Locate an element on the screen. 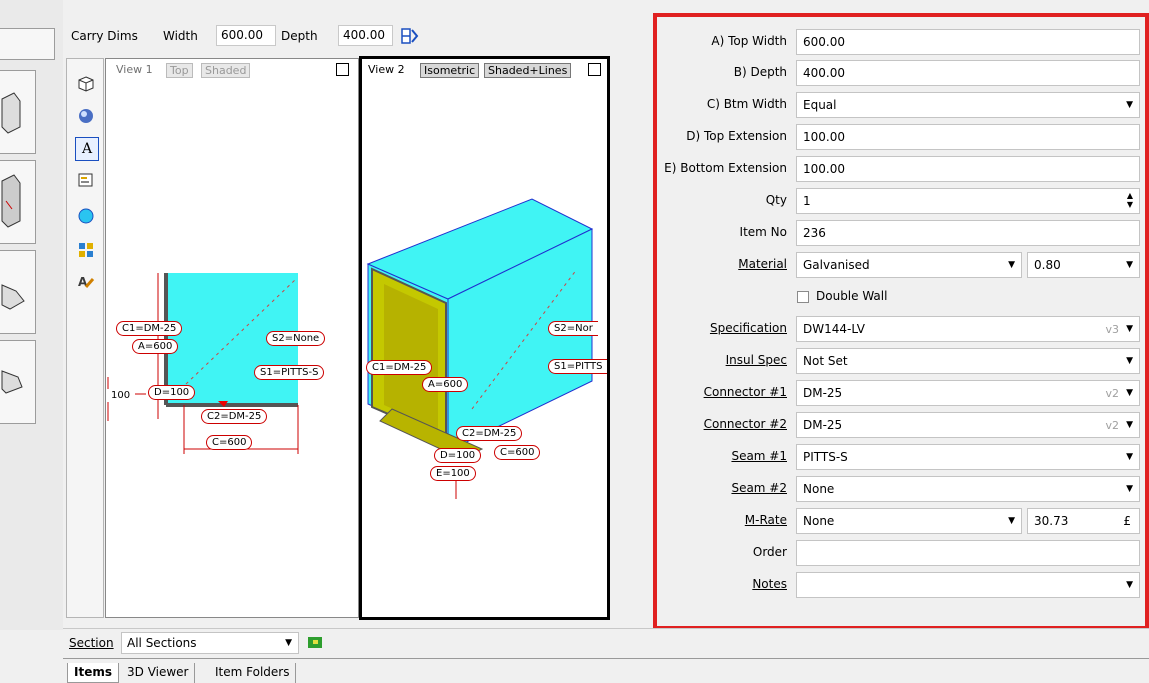 The image size is (1149, 683). view2-d-label: D=100 is located at coordinates (458, 455).